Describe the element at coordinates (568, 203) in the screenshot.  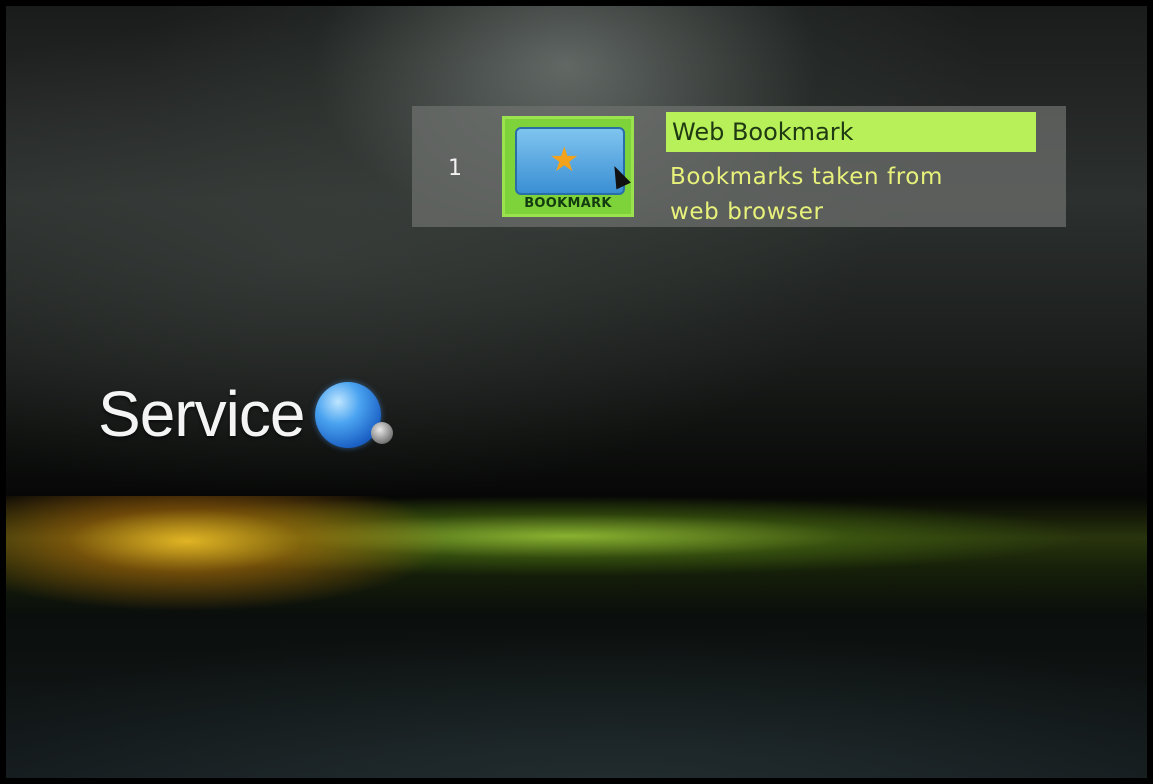
I see `thumbnail-label: BOOKMARK` at that location.